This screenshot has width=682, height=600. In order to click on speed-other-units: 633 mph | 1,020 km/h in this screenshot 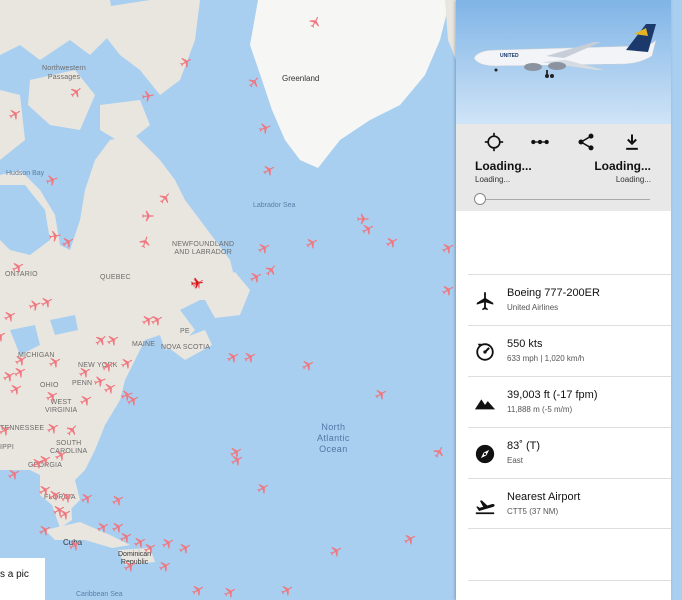, I will do `click(546, 358)`.